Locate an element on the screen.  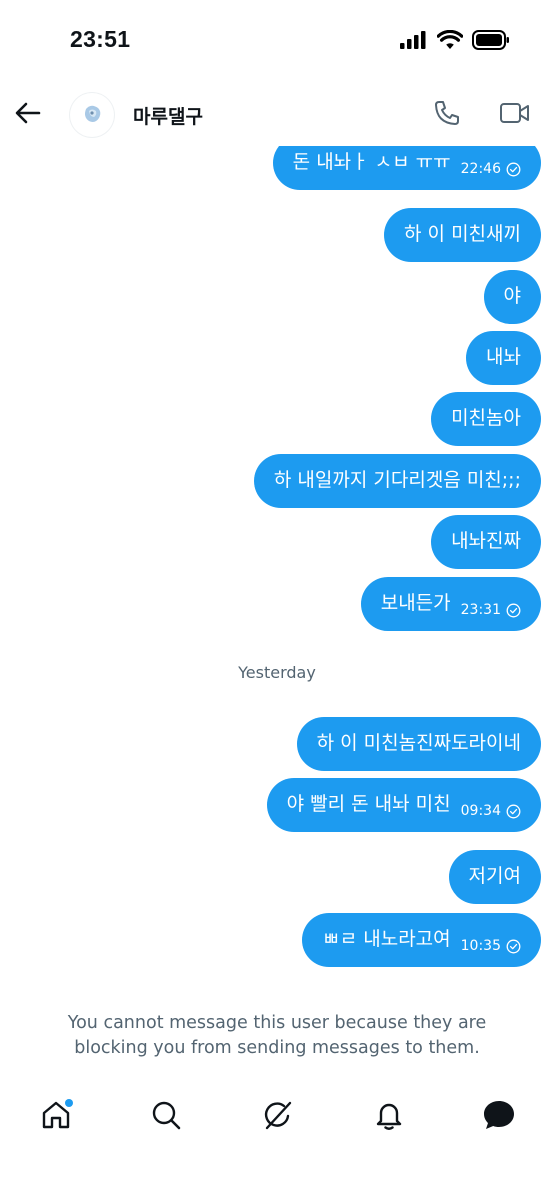
message-time: 23:31 is located at coordinates (480, 610).